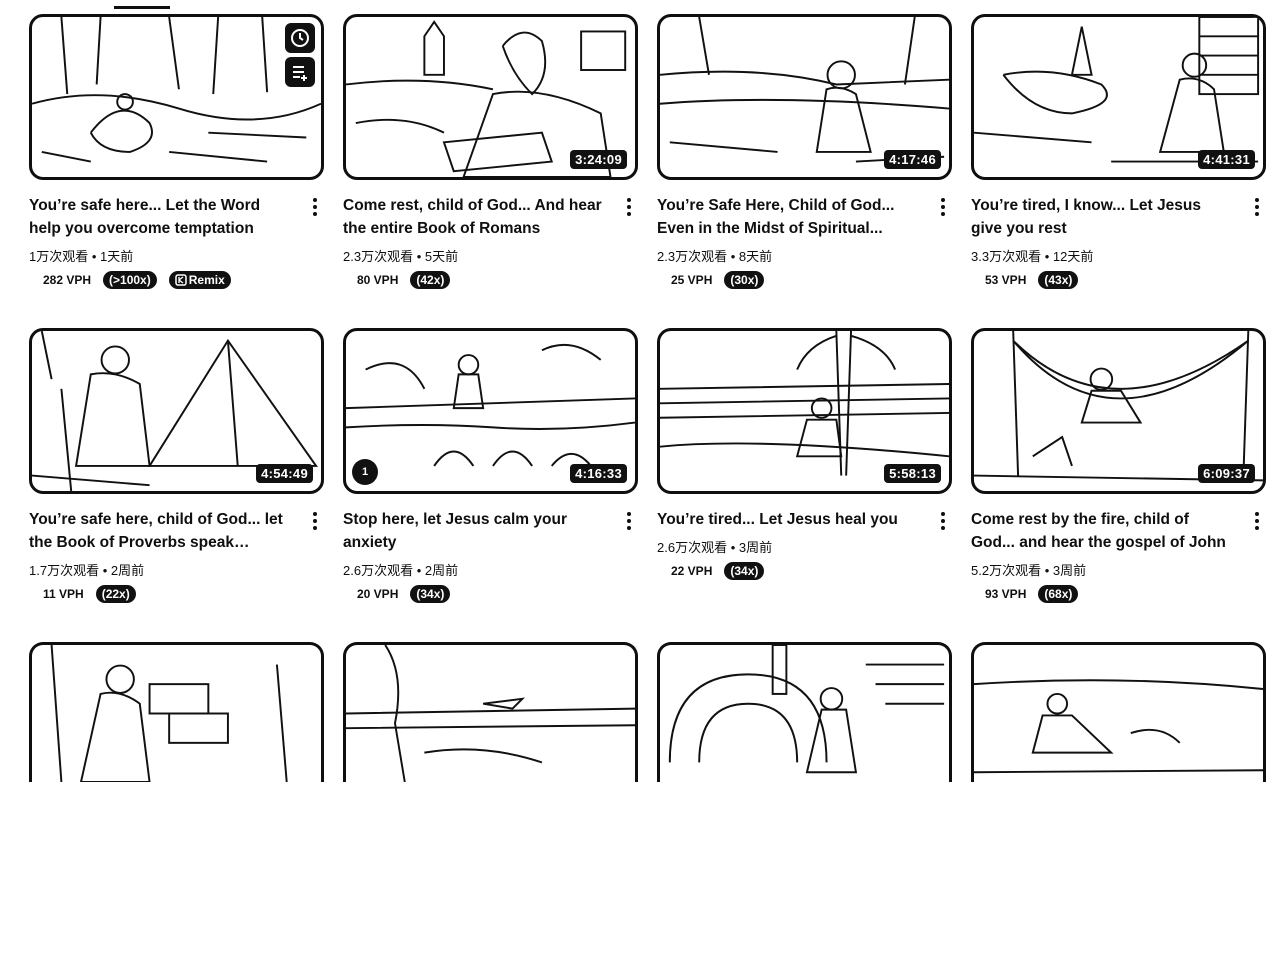  I want to click on video-thumbnail: 1 4:16:33, so click(490, 411).